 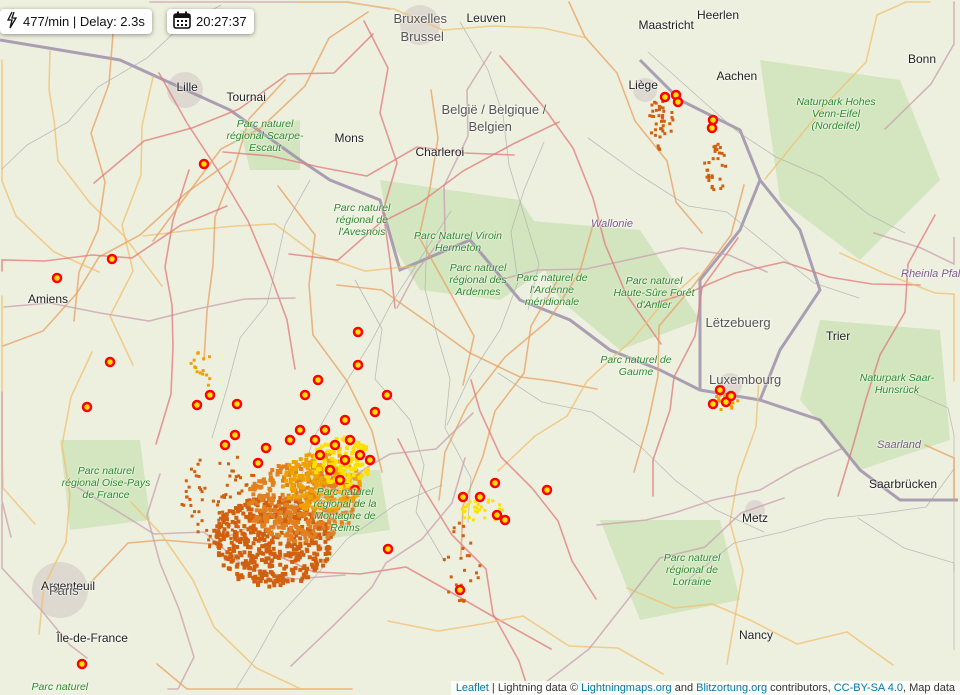 What do you see at coordinates (738, 322) in the screenshot?
I see `place-label: Lëtzebuerg` at bounding box center [738, 322].